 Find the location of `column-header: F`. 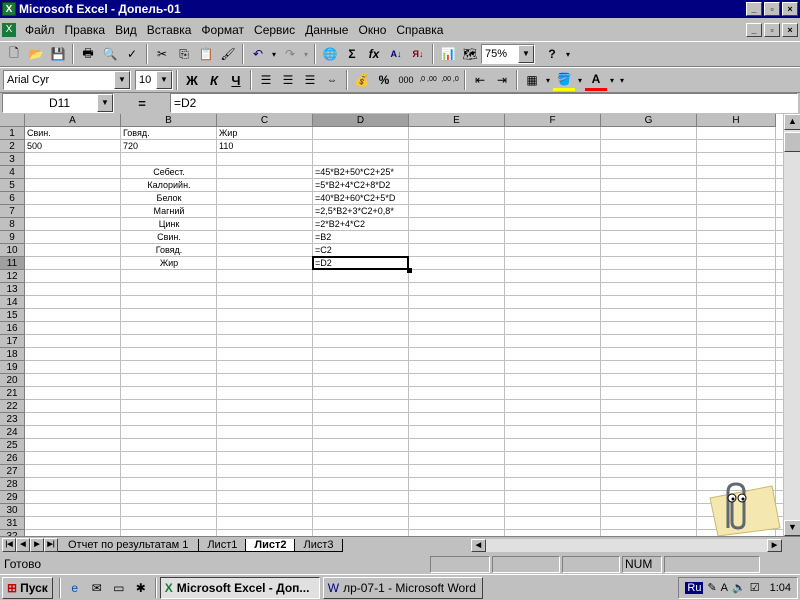

column-header: F is located at coordinates (553, 120).